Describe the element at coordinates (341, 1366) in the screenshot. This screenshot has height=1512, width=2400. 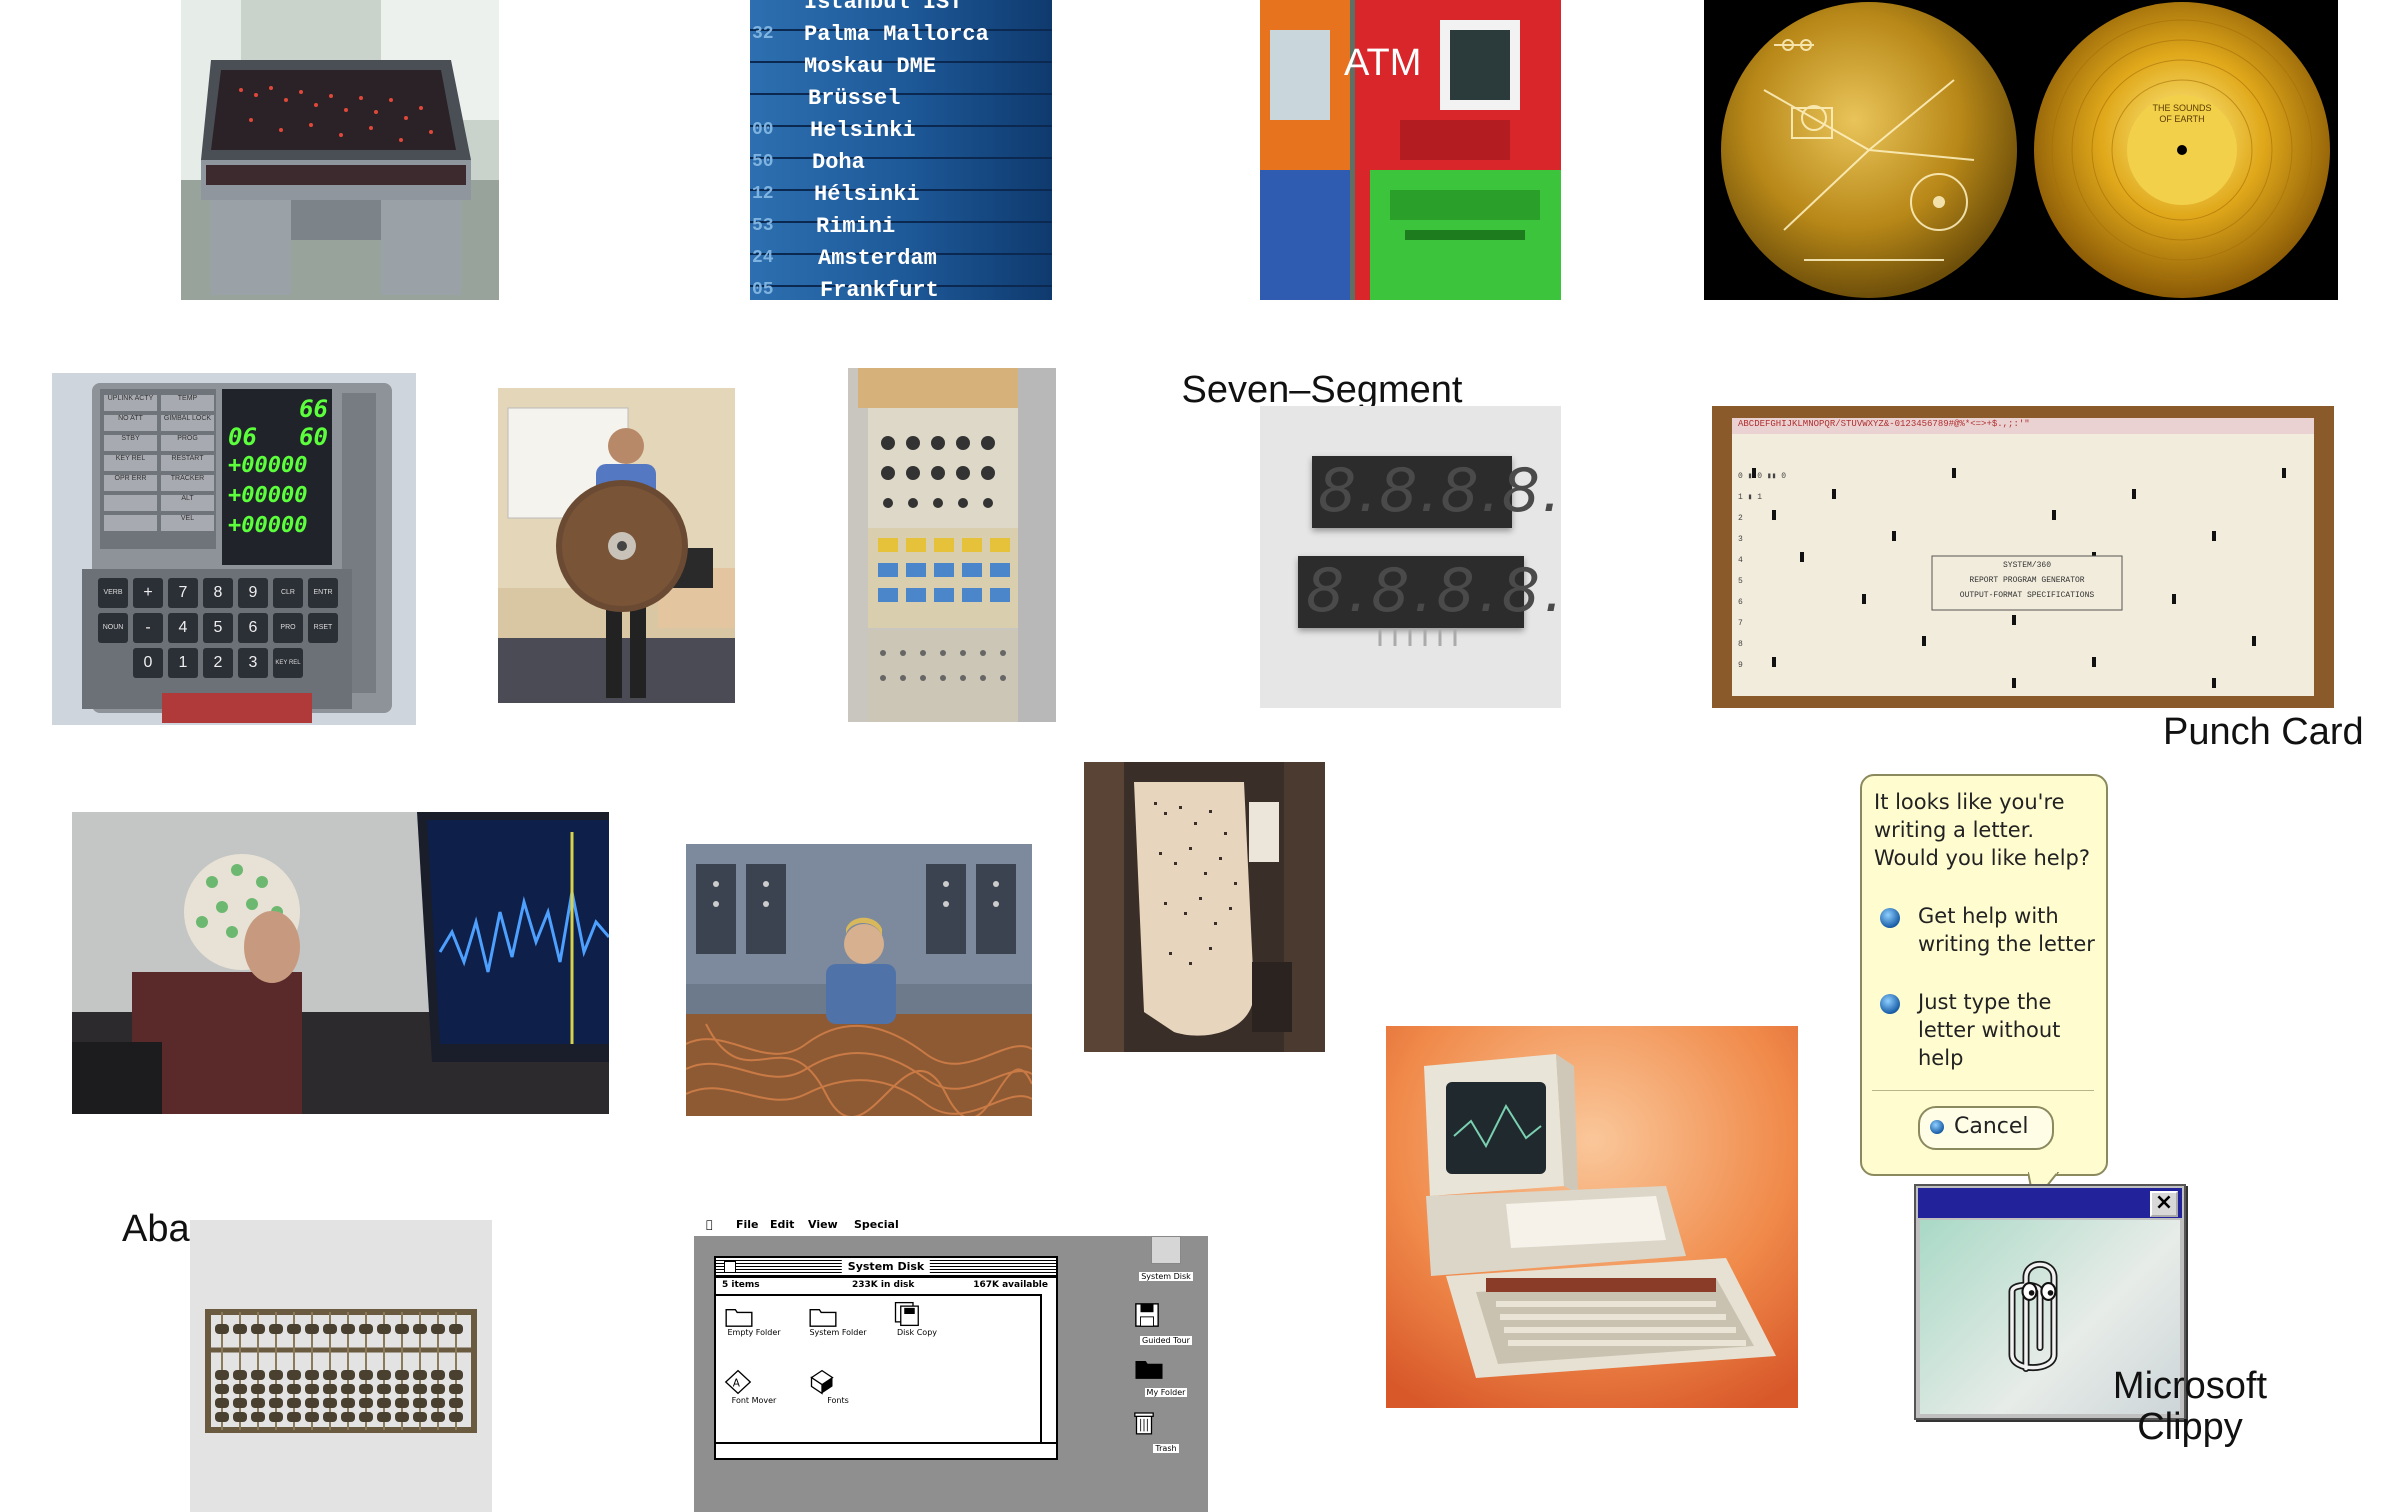
I see `abacus-photo` at that location.